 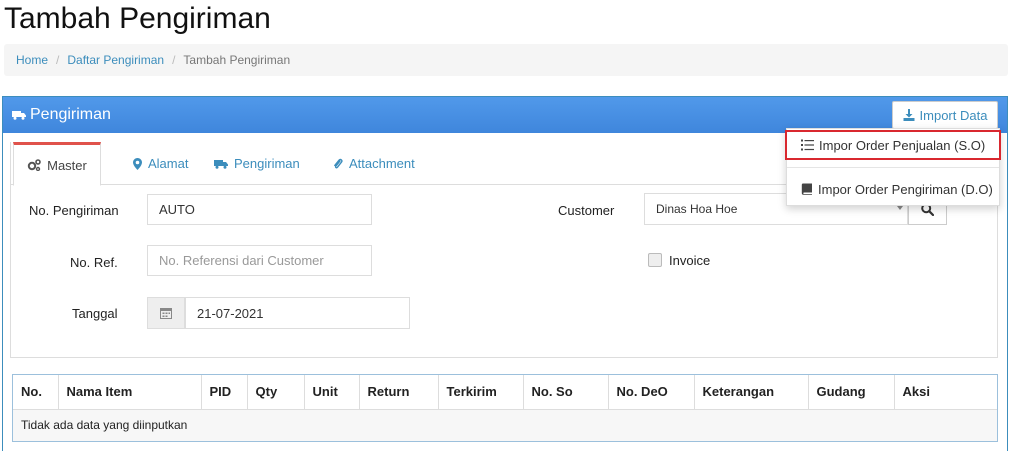 I want to click on tab-master: Master, so click(x=57, y=164).